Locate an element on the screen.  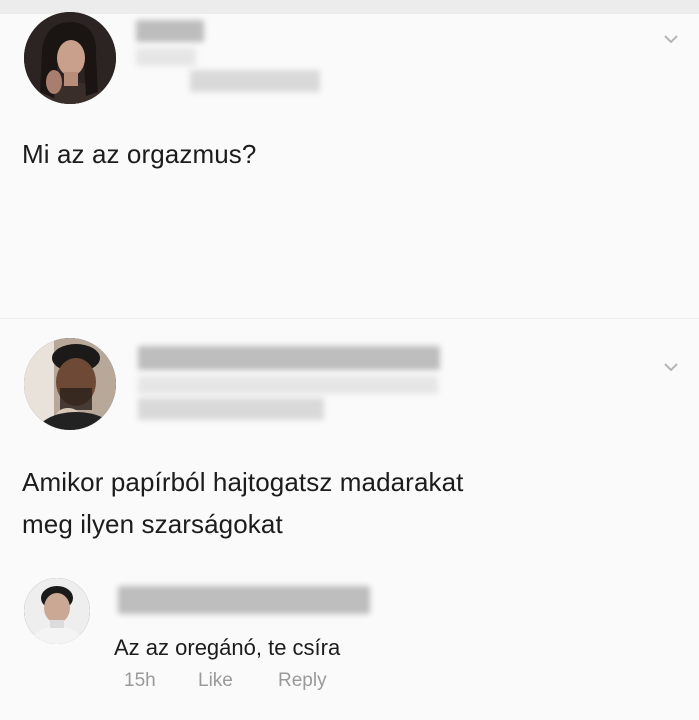
post-author-name-redacted is located at coordinates (170, 31).